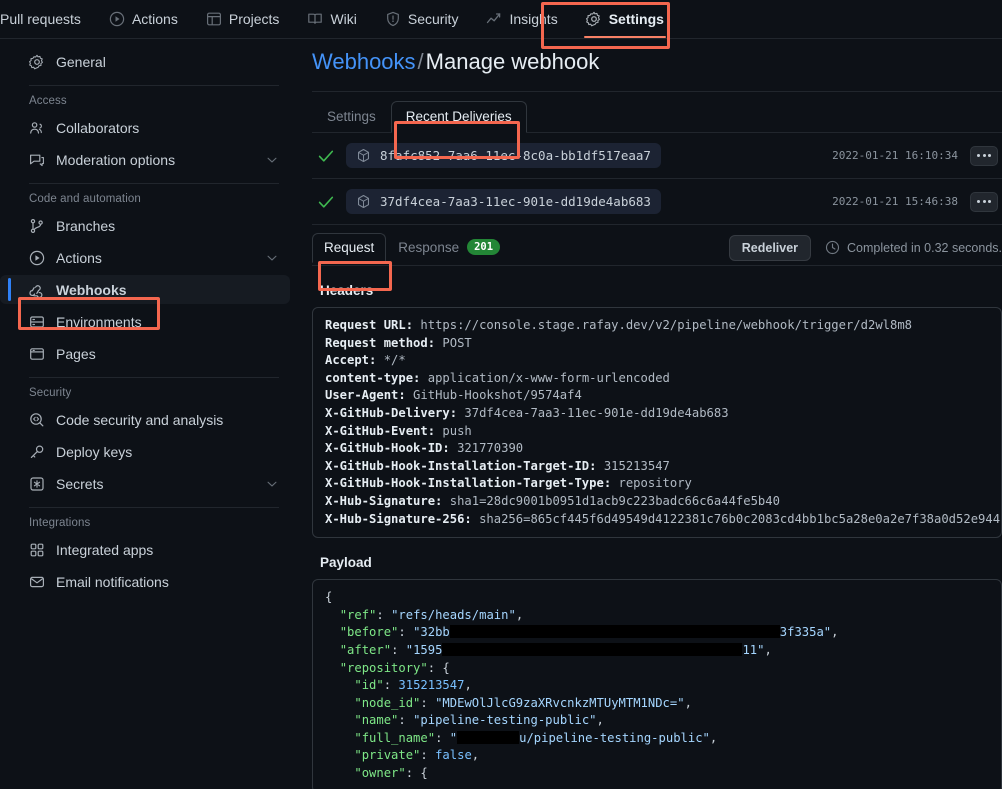 The image size is (1002, 789). I want to click on payload-token: : {, so click(416, 773).